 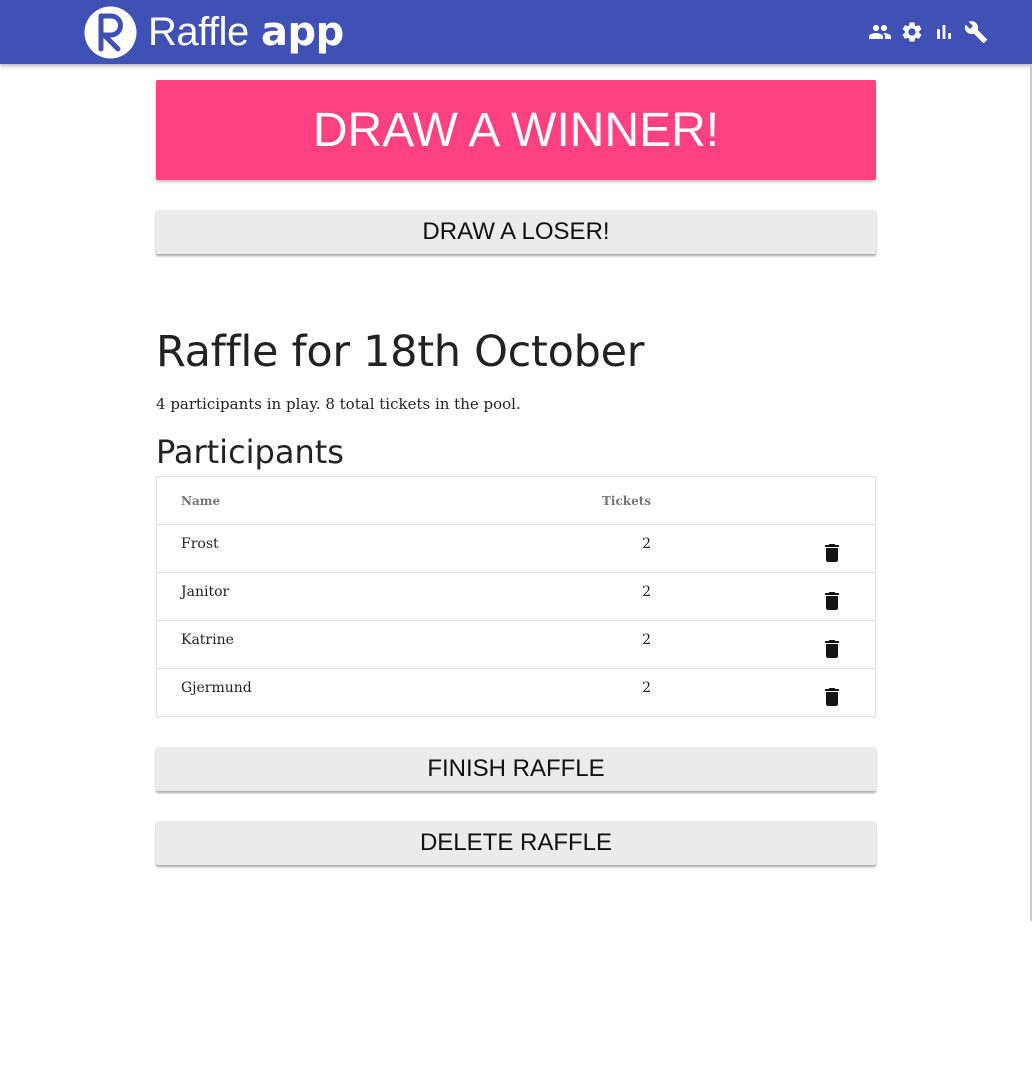 What do you see at coordinates (604, 501) in the screenshot?
I see `column-header-tickets: Tickets` at bounding box center [604, 501].